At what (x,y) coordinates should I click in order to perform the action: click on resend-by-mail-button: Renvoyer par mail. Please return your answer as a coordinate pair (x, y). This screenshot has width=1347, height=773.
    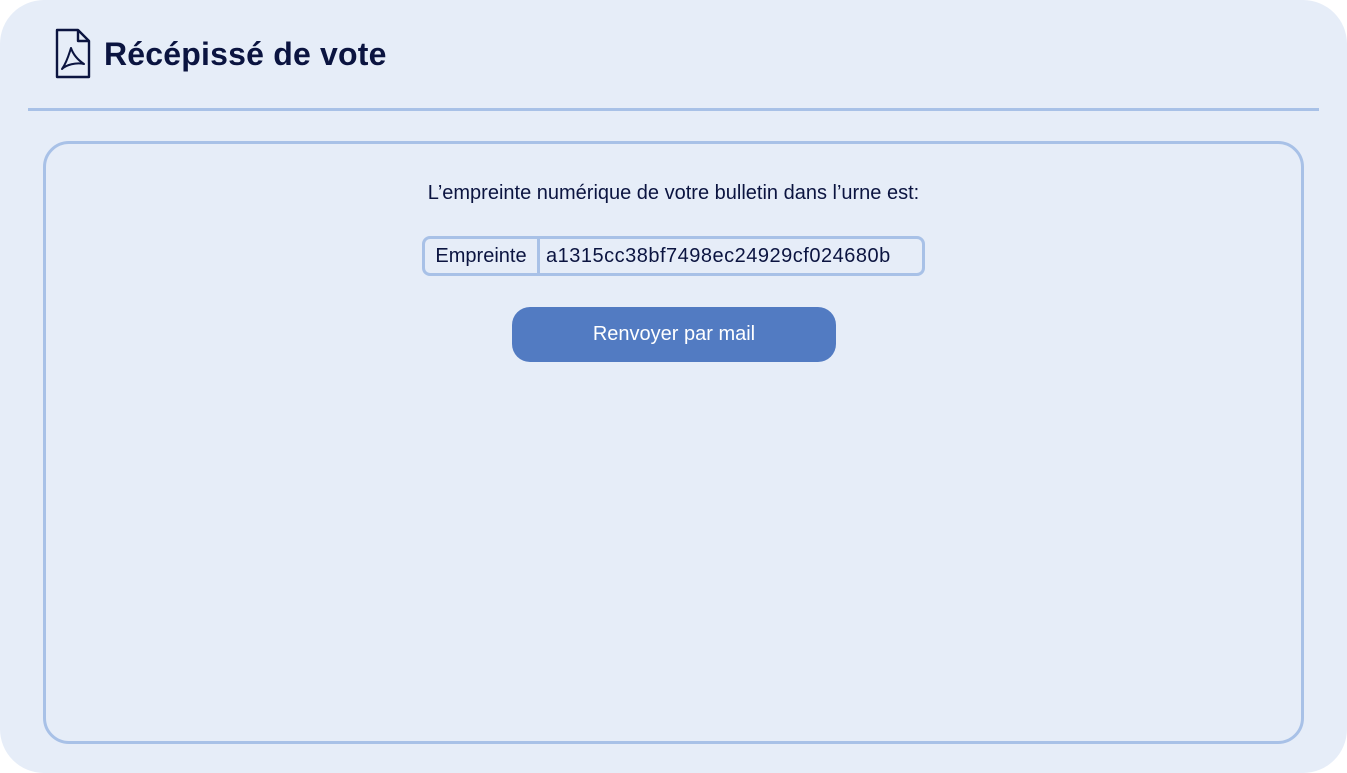
    Looking at the image, I should click on (674, 334).